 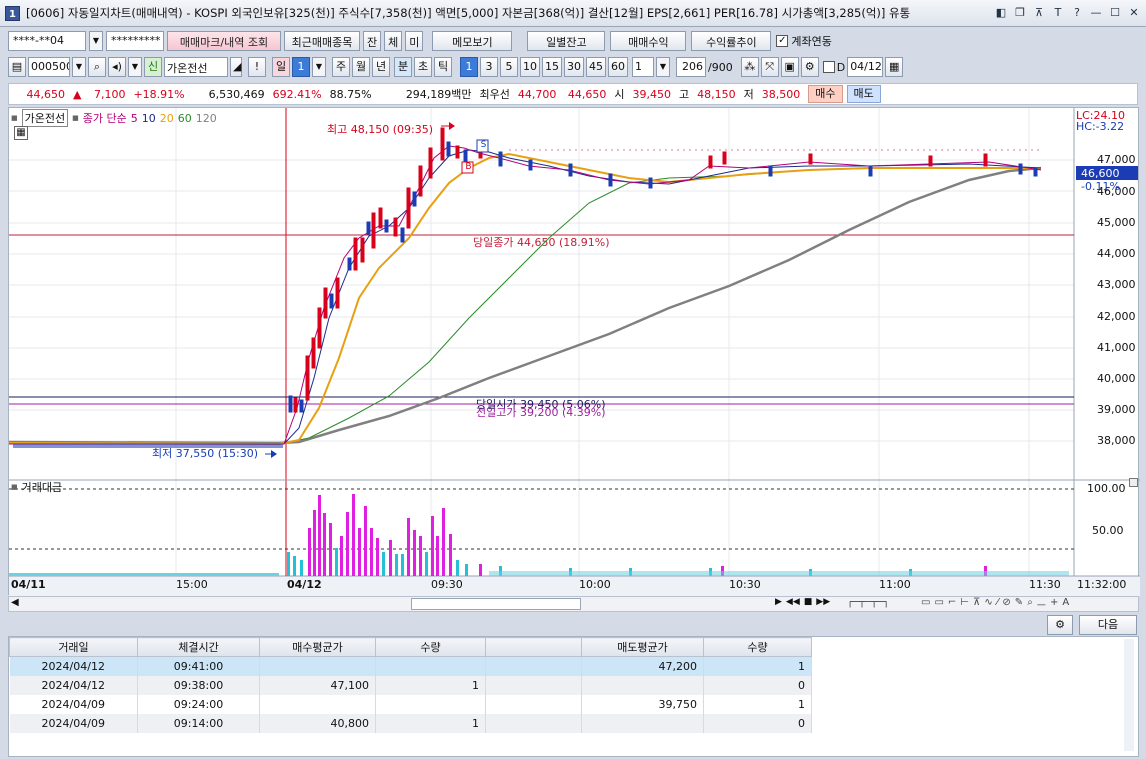 What do you see at coordinates (317, 647) in the screenshot?
I see `col-buy-avg: 매수평균가` at bounding box center [317, 647].